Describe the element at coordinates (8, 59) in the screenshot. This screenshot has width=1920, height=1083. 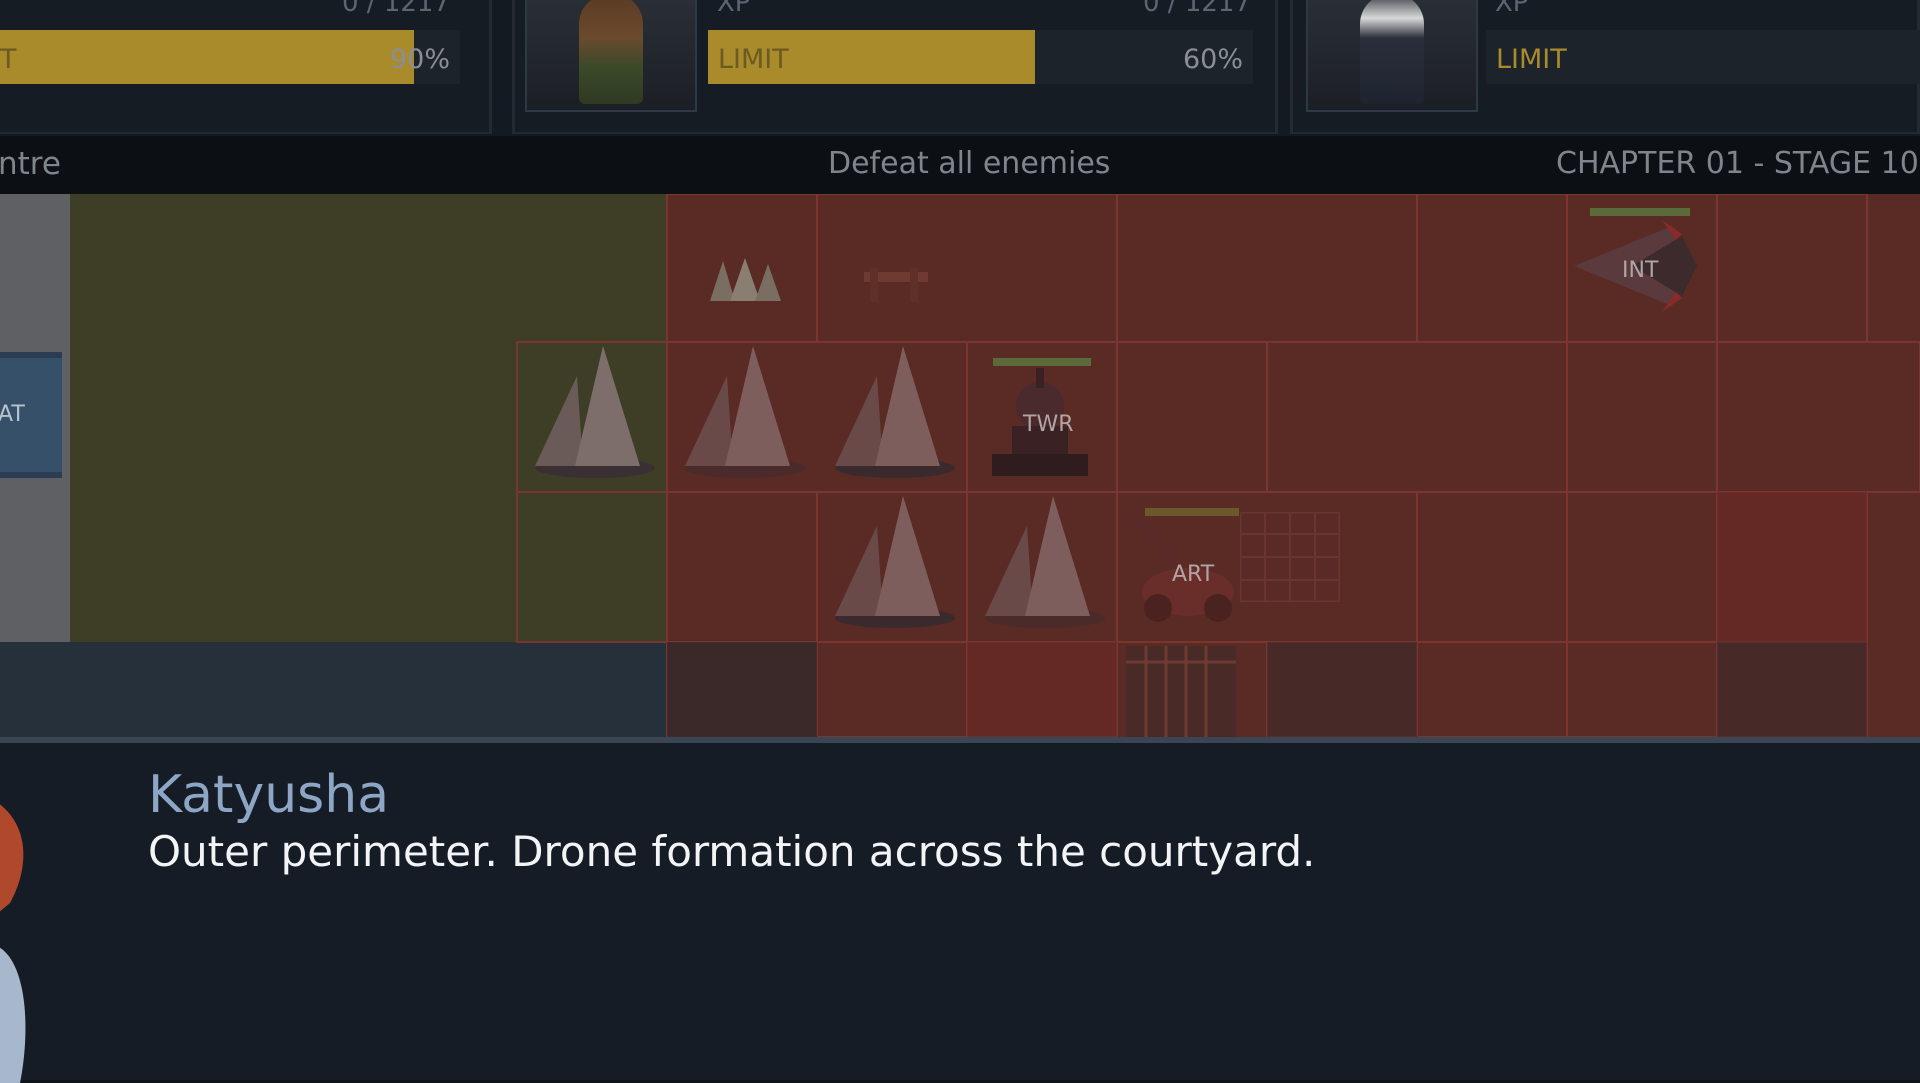
I see `limit-label: T` at that location.